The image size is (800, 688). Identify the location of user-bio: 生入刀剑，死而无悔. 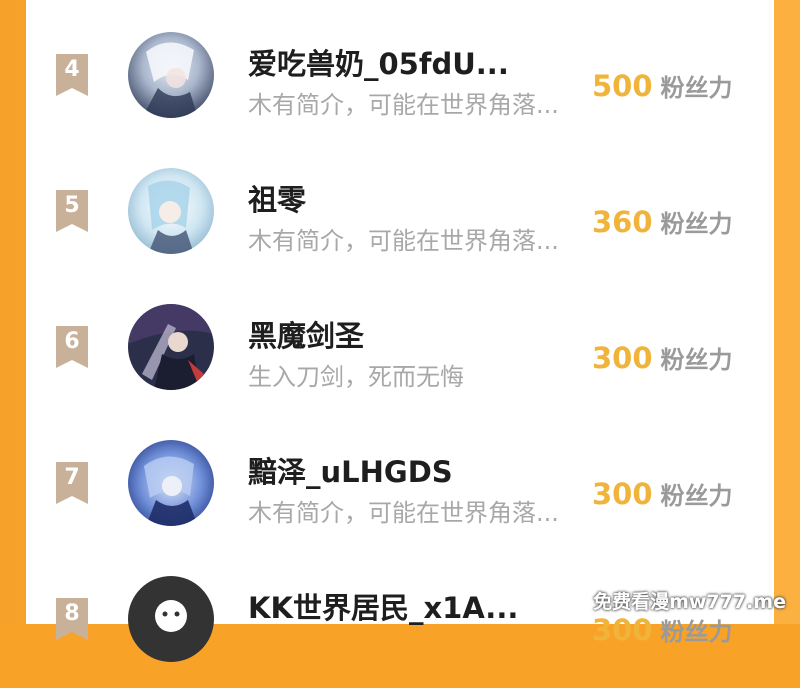
(418, 377).